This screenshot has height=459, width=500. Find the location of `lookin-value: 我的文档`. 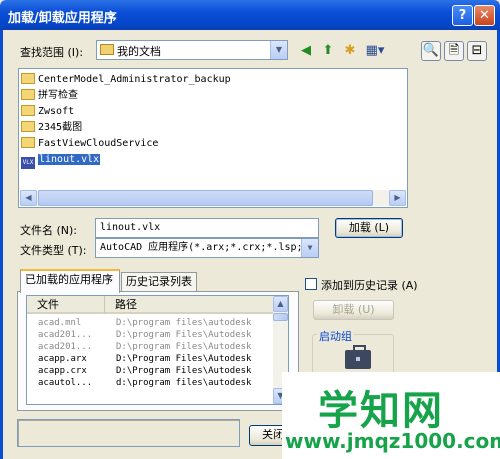

lookin-value: 我的文档 is located at coordinates (139, 51).